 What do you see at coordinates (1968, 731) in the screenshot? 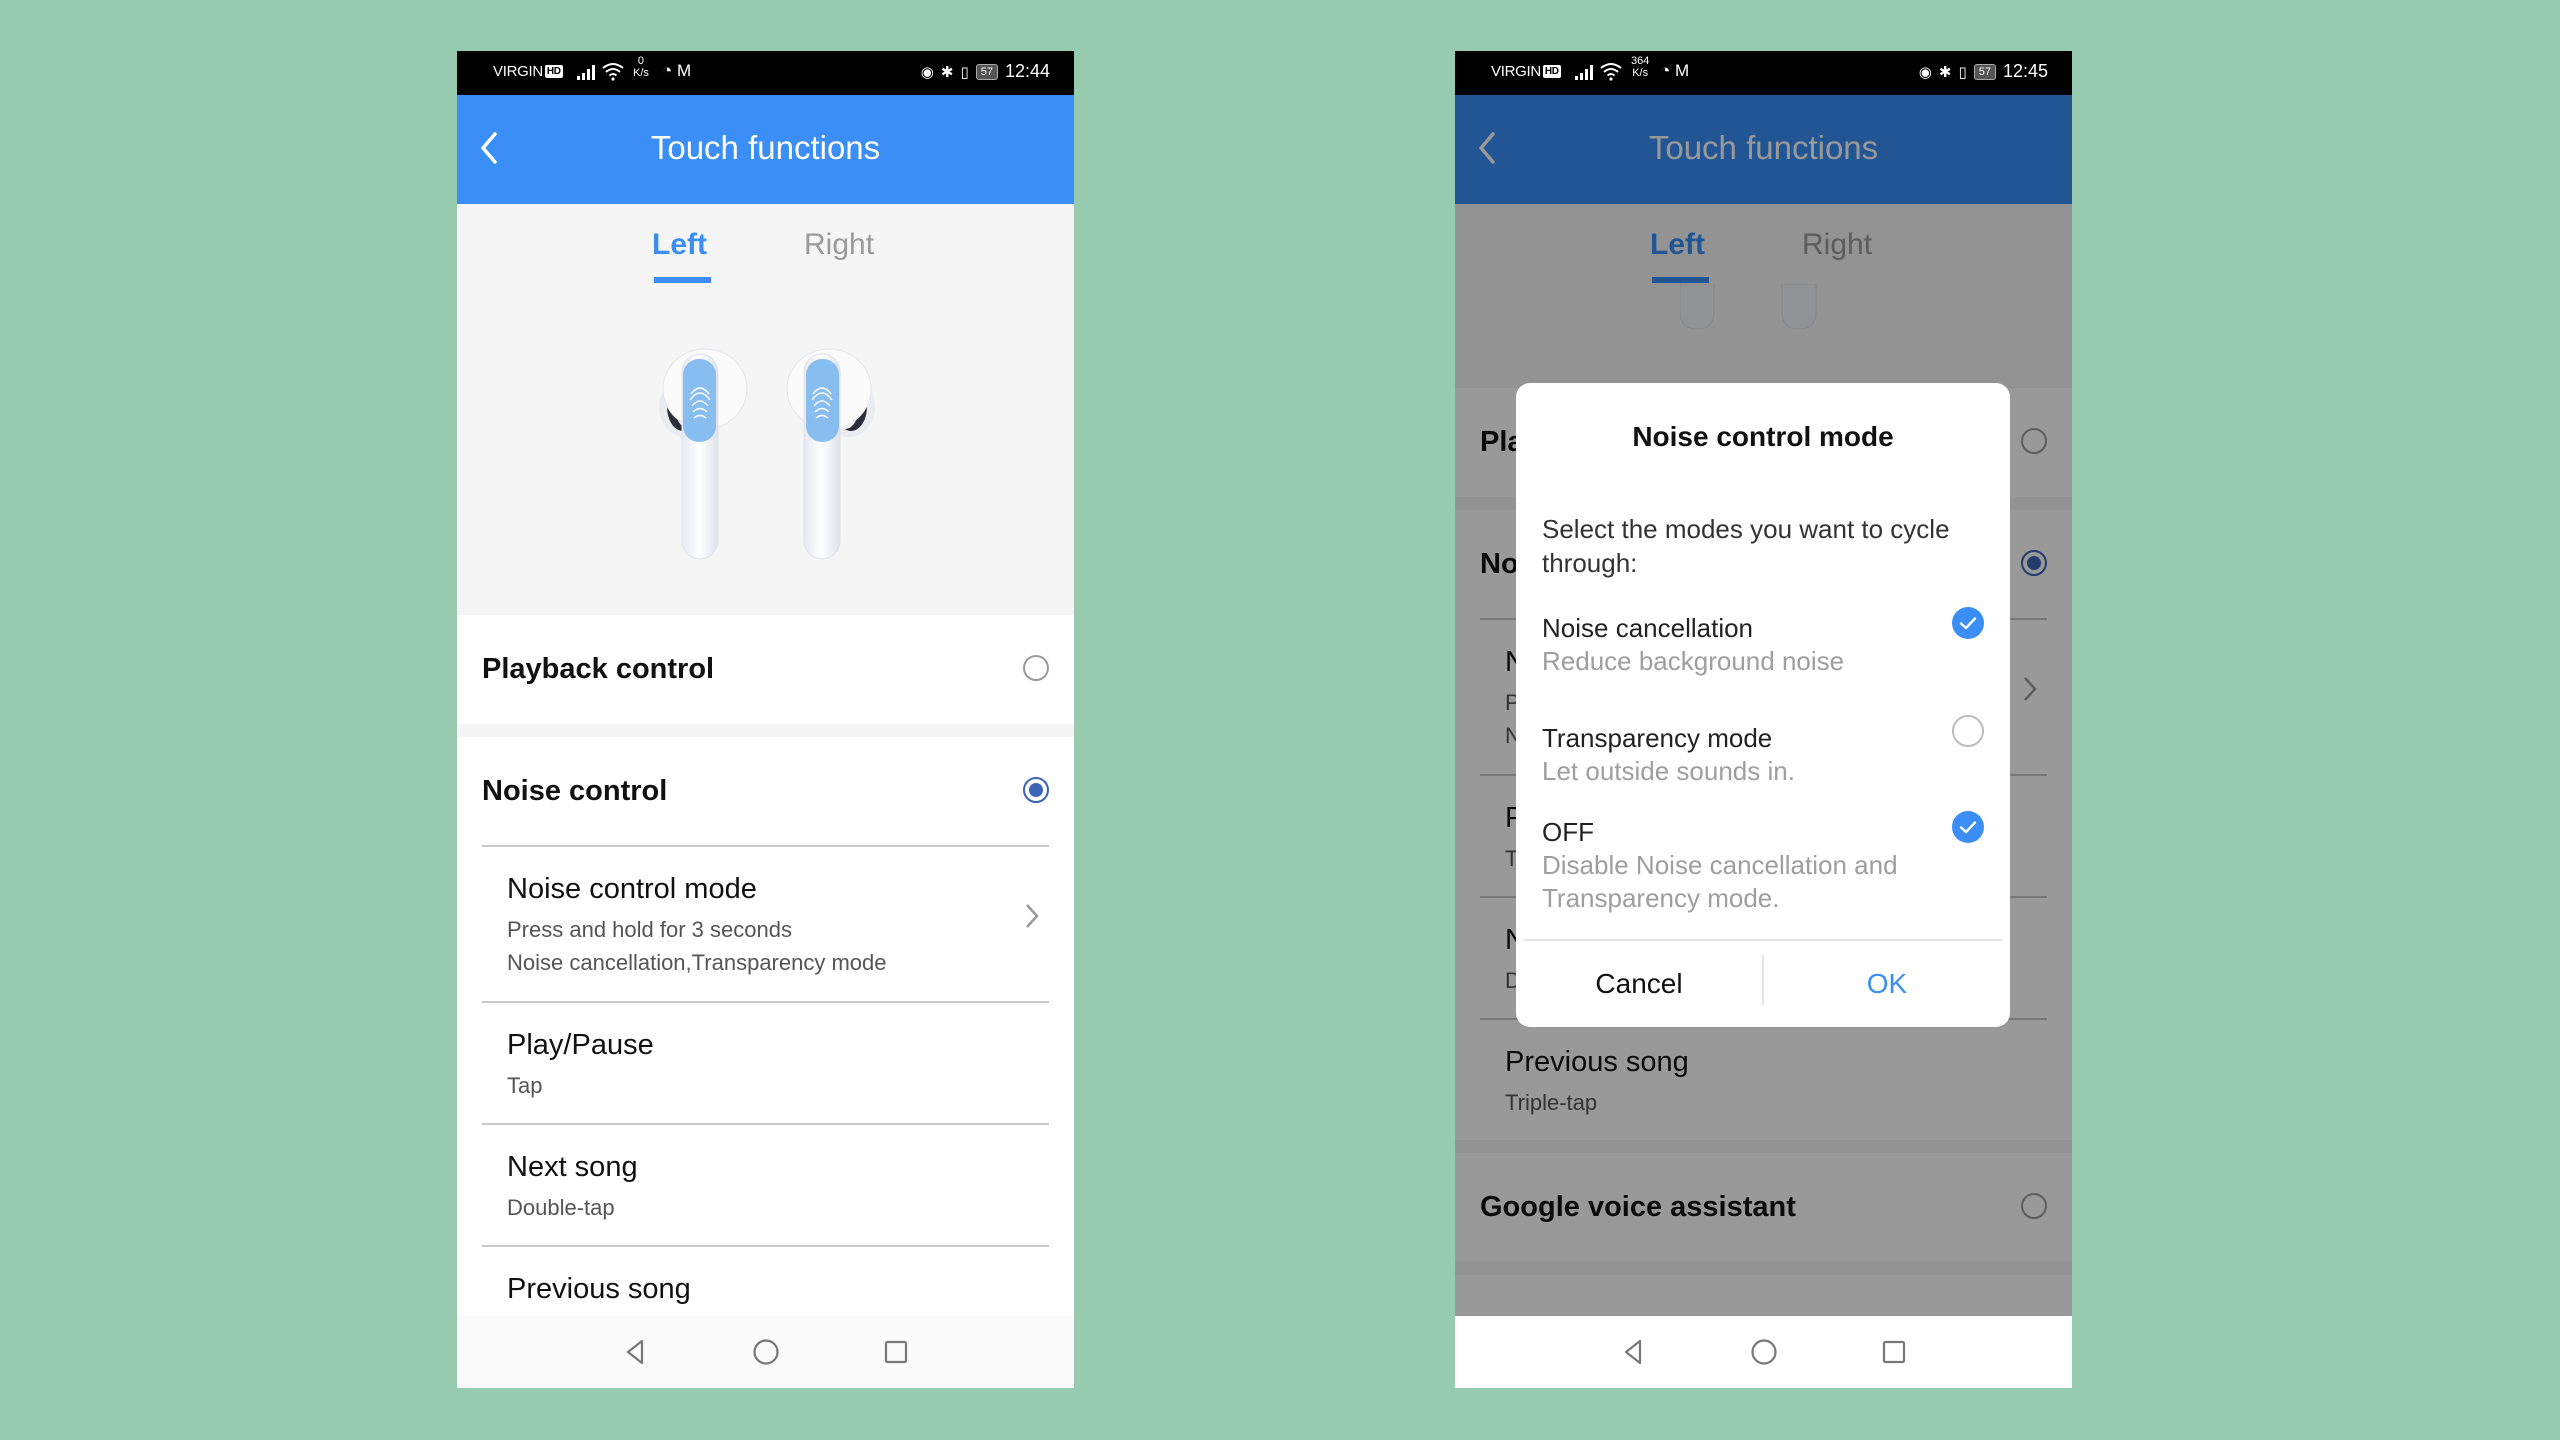
I see `checkbox-unchecked-icon` at bounding box center [1968, 731].